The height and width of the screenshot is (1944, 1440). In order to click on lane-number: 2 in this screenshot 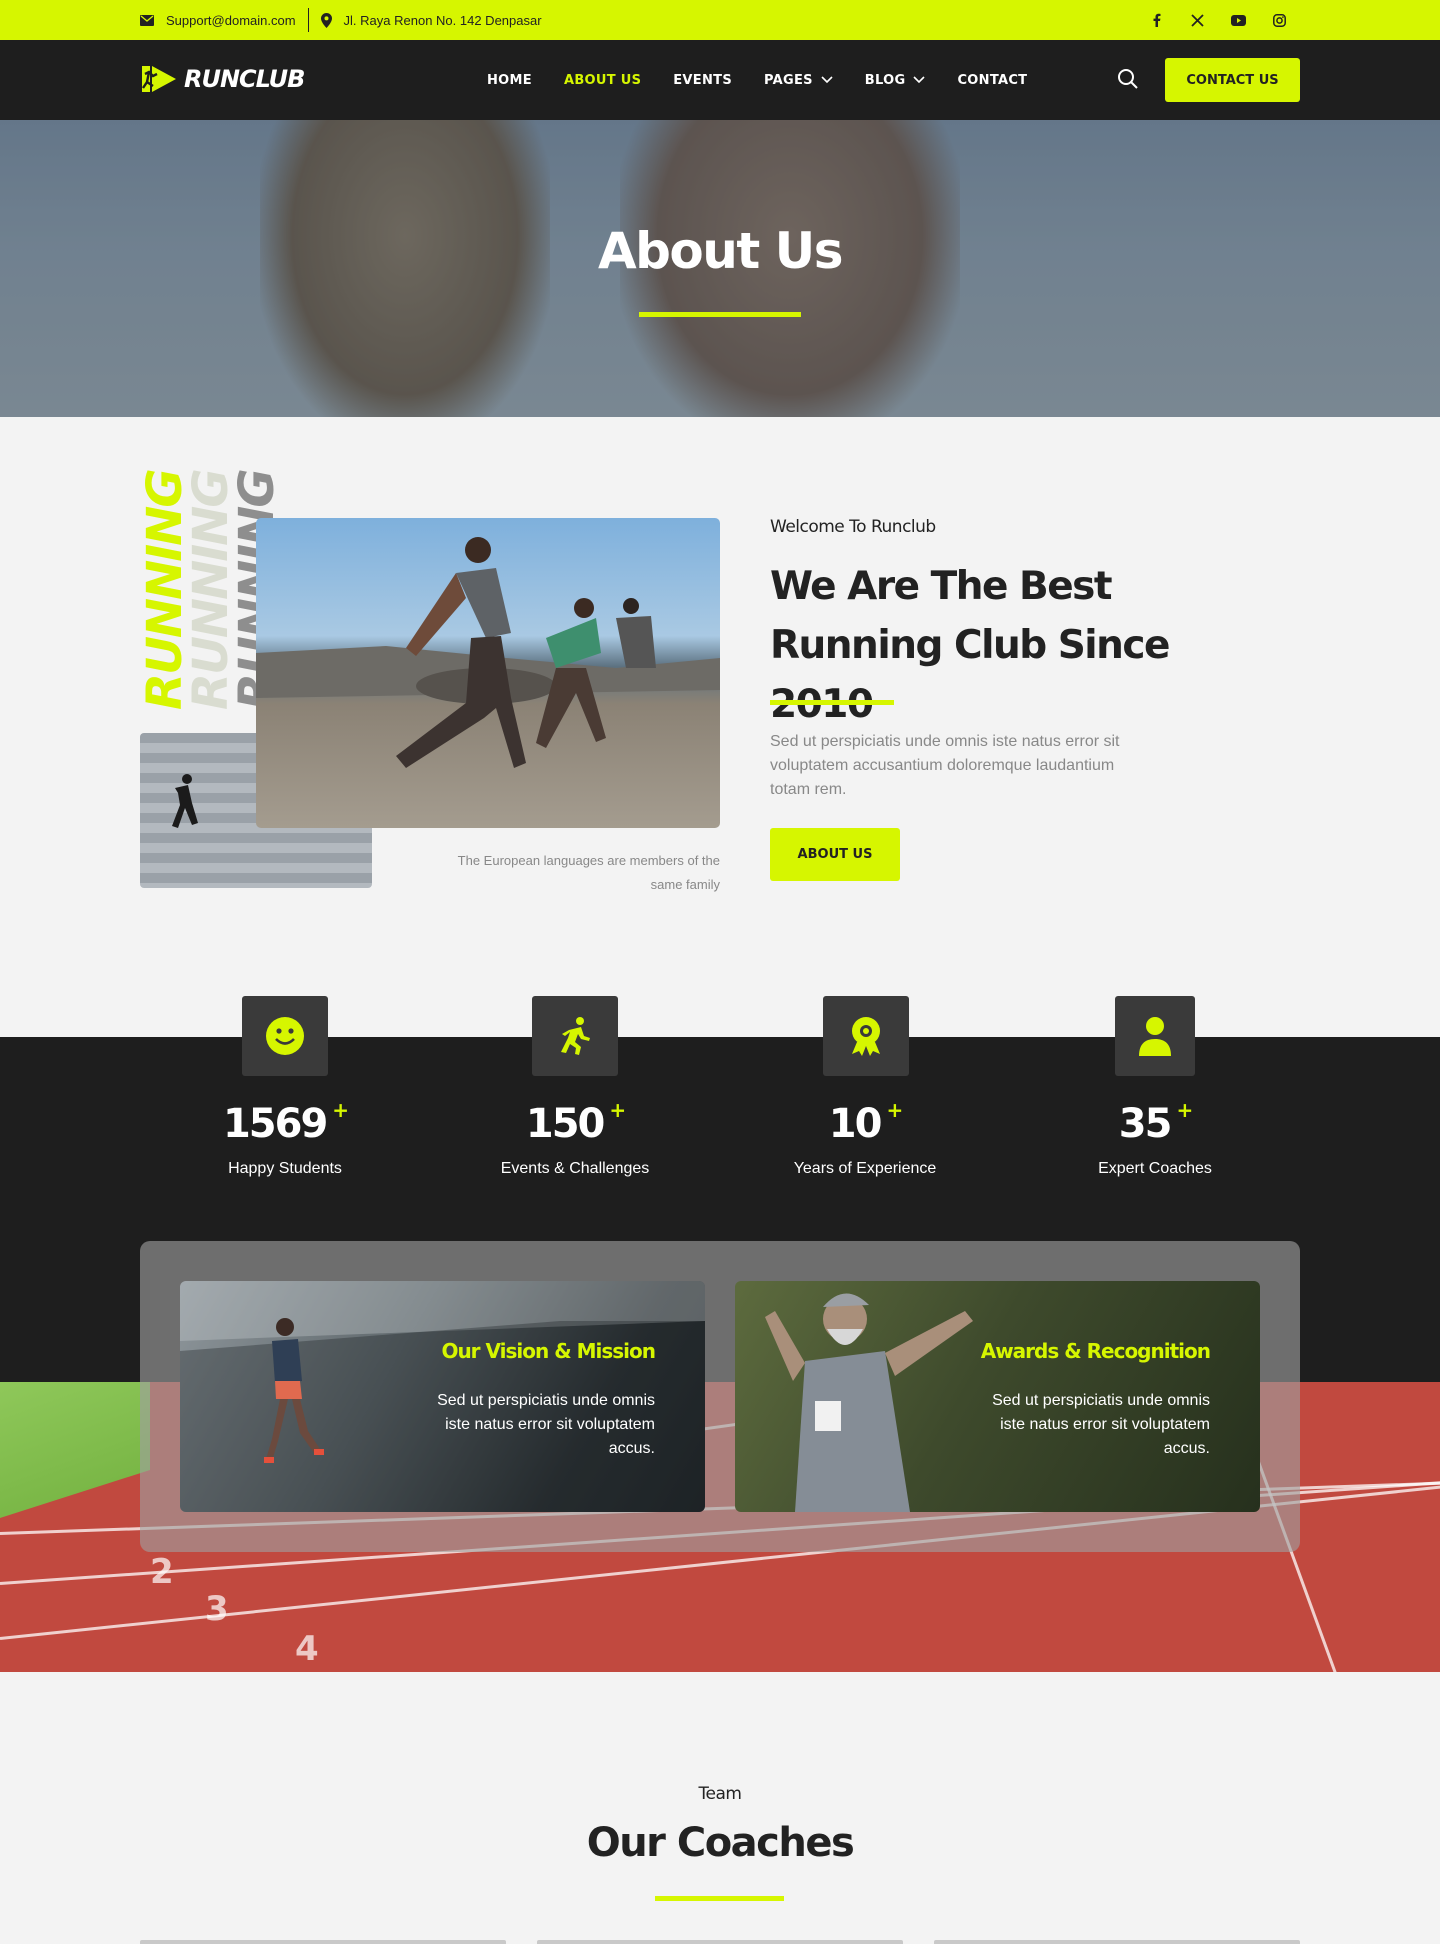, I will do `click(162, 1572)`.